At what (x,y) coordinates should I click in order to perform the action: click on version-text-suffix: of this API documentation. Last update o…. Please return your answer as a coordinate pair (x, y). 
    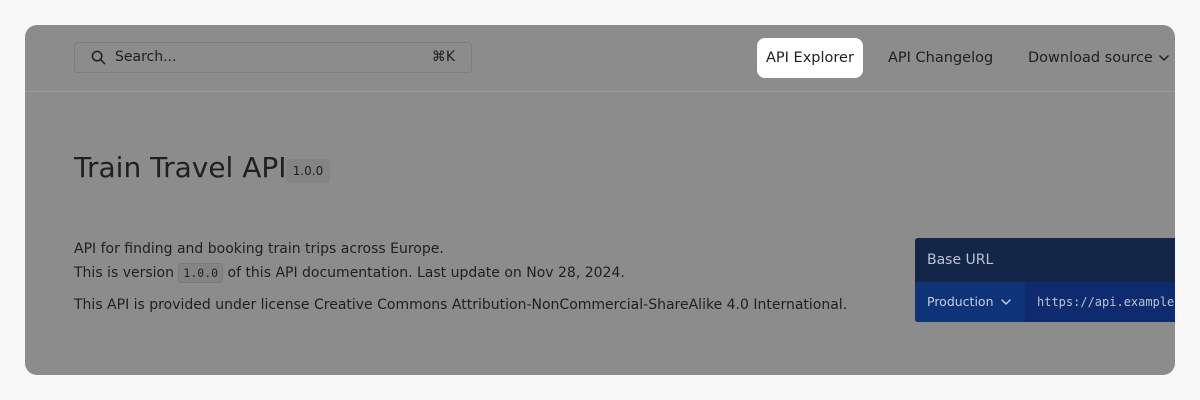
    Looking at the image, I should click on (424, 273).